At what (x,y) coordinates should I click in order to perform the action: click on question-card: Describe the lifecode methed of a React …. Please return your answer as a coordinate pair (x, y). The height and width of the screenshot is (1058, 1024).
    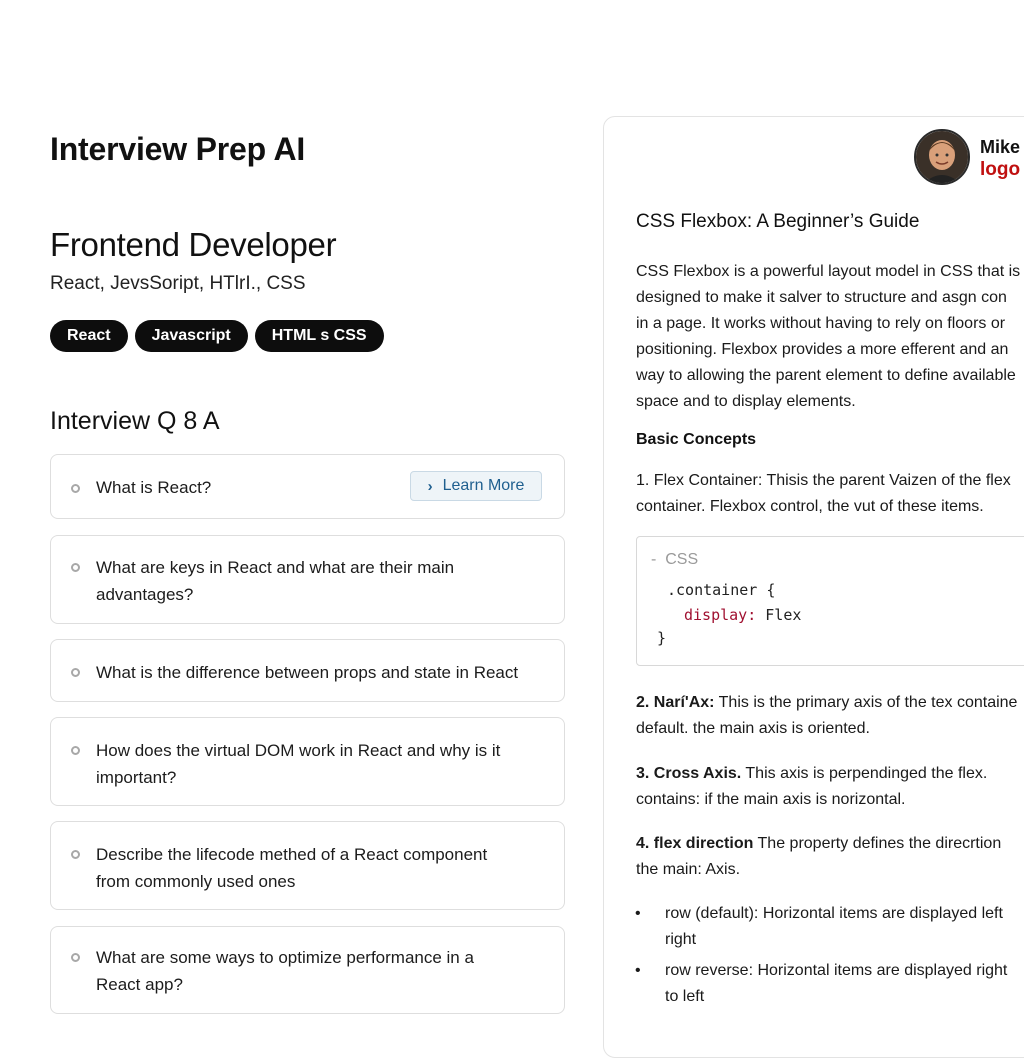
    Looking at the image, I should click on (307, 865).